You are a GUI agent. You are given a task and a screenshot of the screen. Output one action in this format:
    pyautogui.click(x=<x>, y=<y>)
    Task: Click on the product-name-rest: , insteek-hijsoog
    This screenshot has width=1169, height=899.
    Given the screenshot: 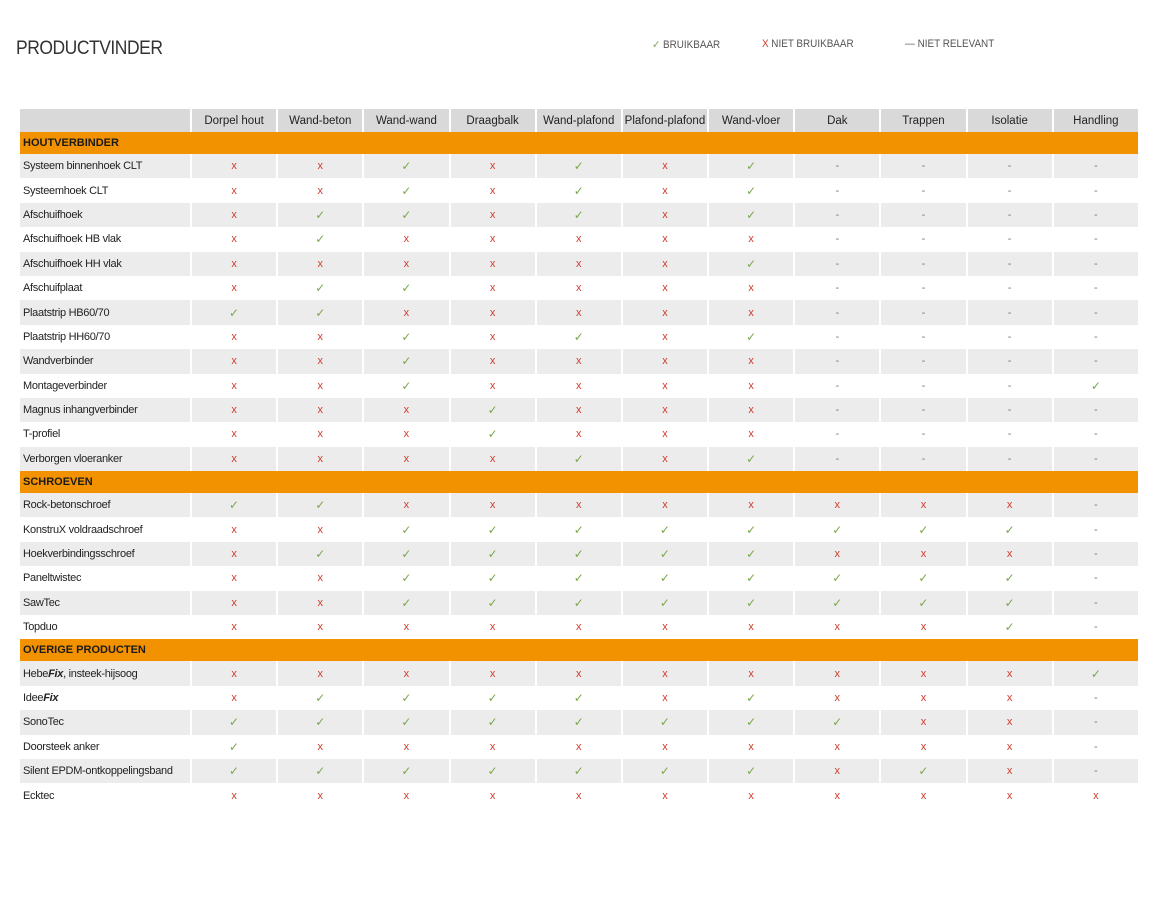 What is the action you would take?
    pyautogui.click(x=100, y=673)
    